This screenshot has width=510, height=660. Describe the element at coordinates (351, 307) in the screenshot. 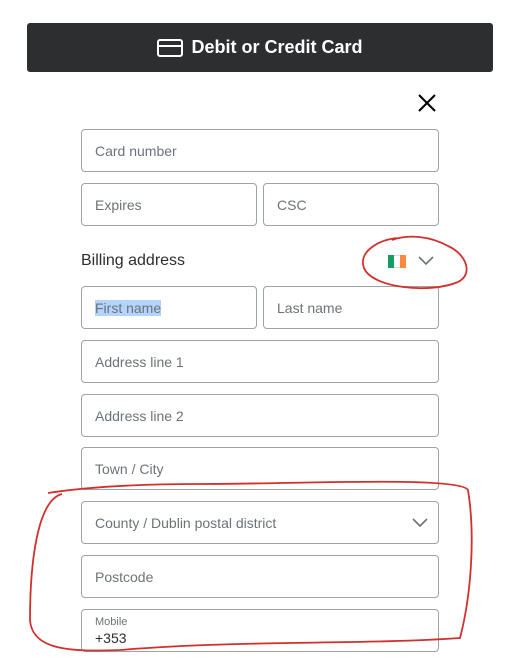

I see `last-name-field: Last name` at that location.